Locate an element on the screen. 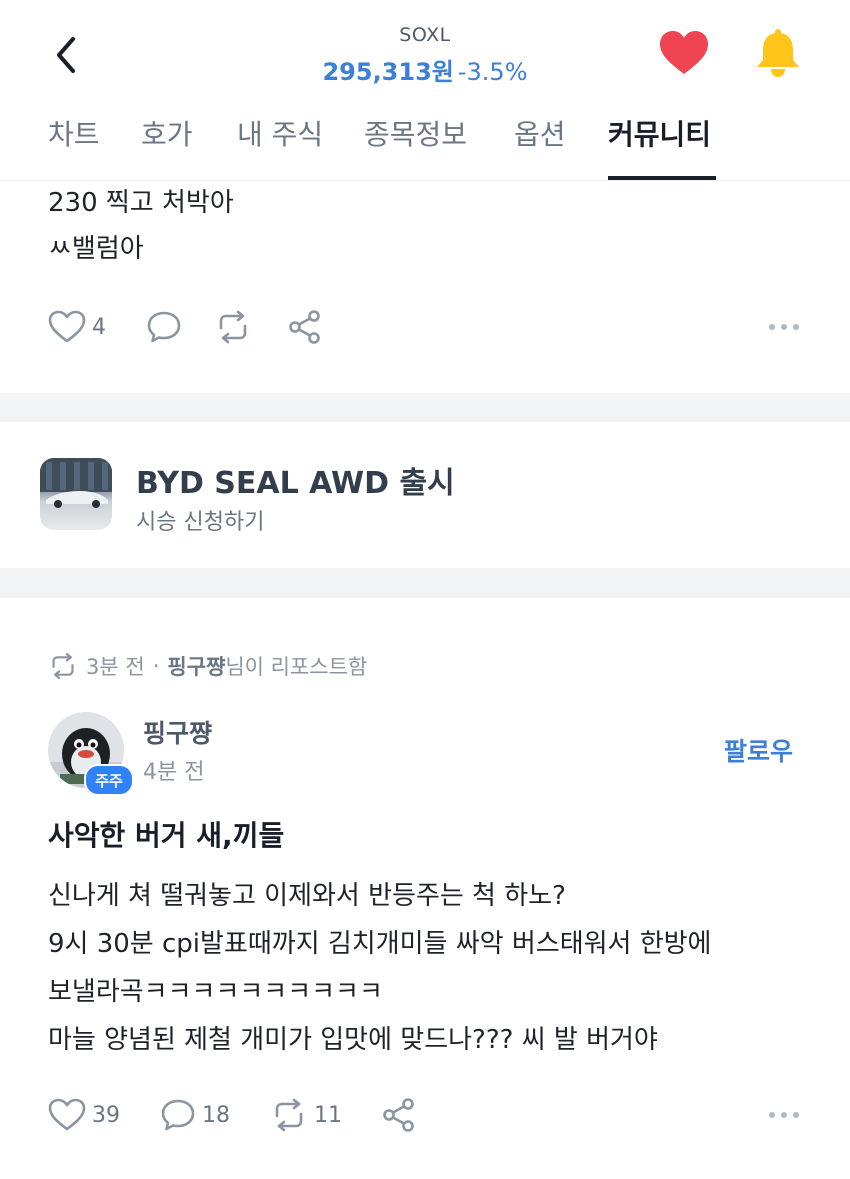  post-time: 4분 전 is located at coordinates (174, 772).